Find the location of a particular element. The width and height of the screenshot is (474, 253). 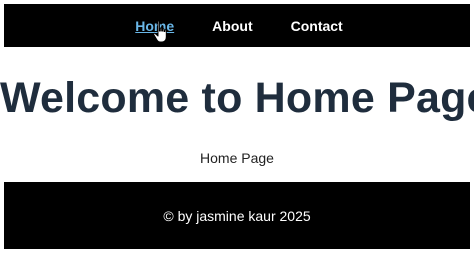

nav-link-about: About is located at coordinates (232, 26).